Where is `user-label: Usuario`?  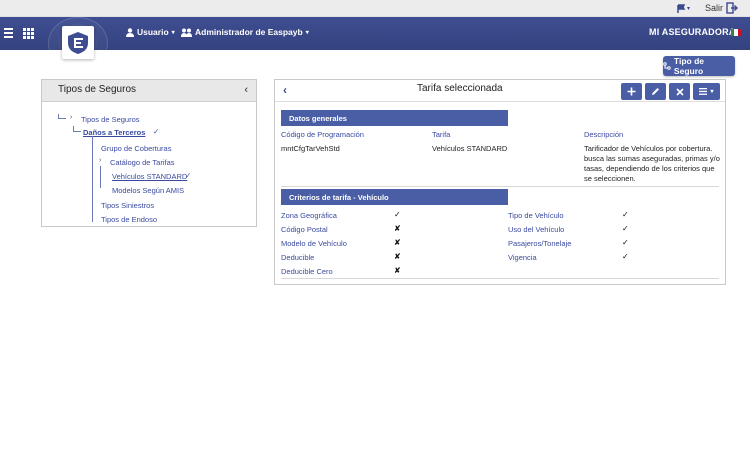
user-label: Usuario is located at coordinates (153, 32).